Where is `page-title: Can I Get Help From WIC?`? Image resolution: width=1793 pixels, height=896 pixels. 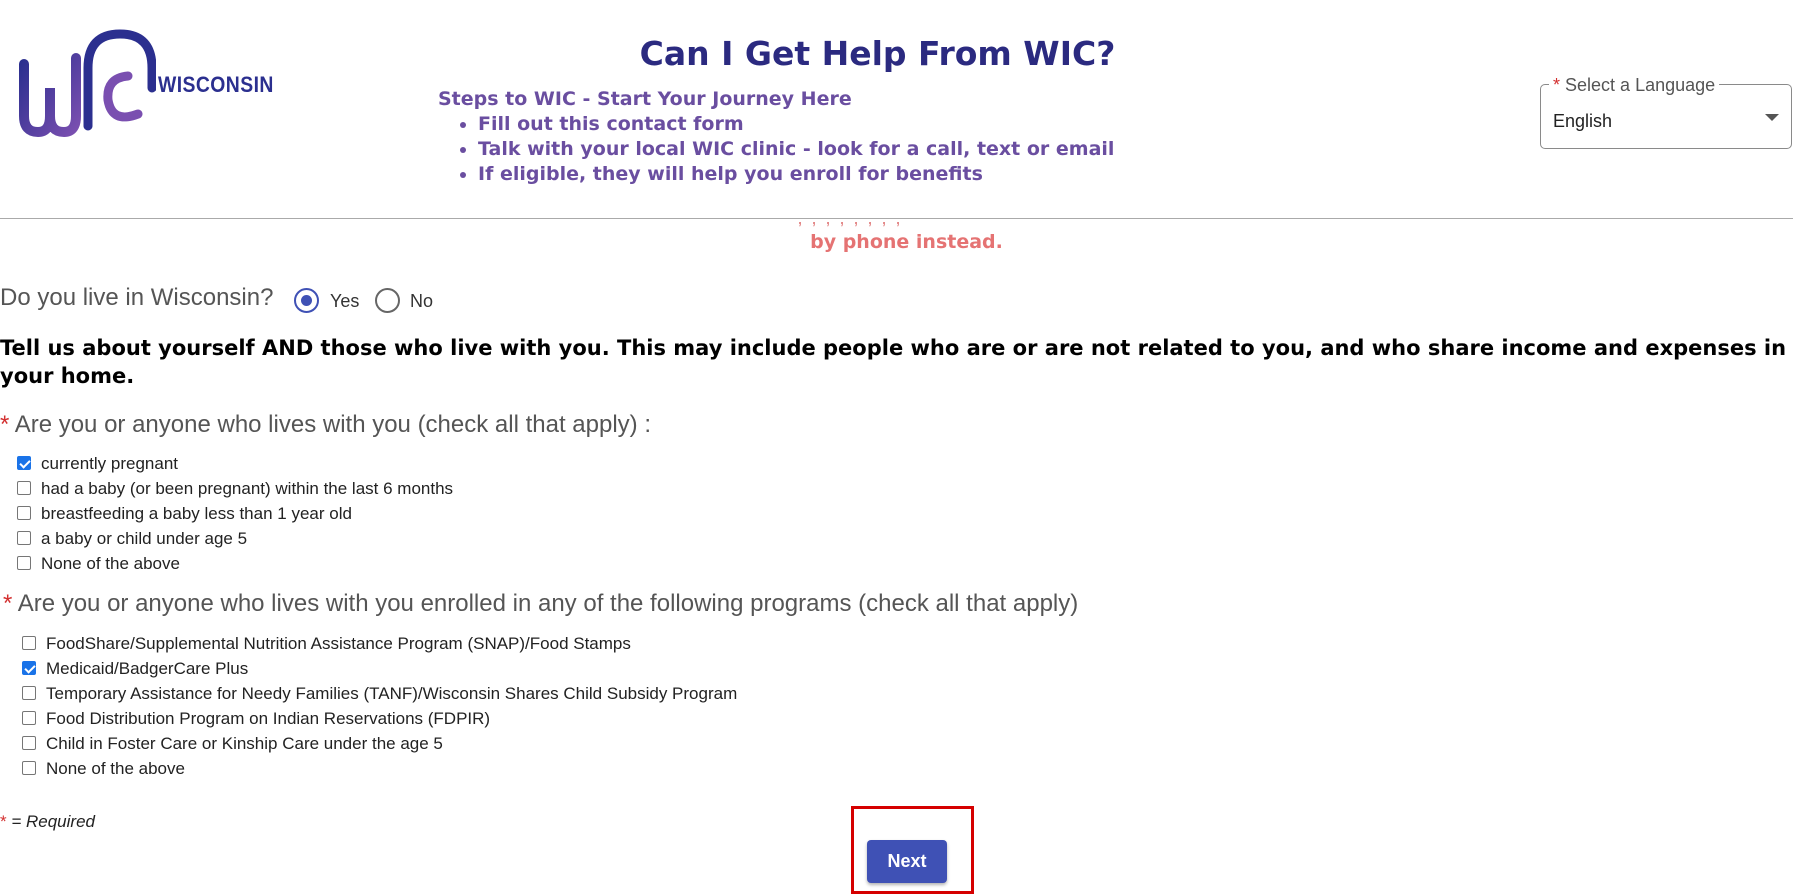
page-title: Can I Get Help From WIC? is located at coordinates (877, 53).